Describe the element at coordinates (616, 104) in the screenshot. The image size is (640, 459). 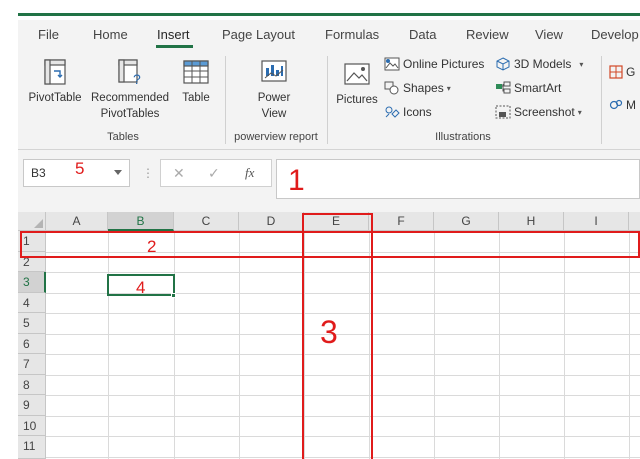
I see `my-add-ins-icon` at that location.